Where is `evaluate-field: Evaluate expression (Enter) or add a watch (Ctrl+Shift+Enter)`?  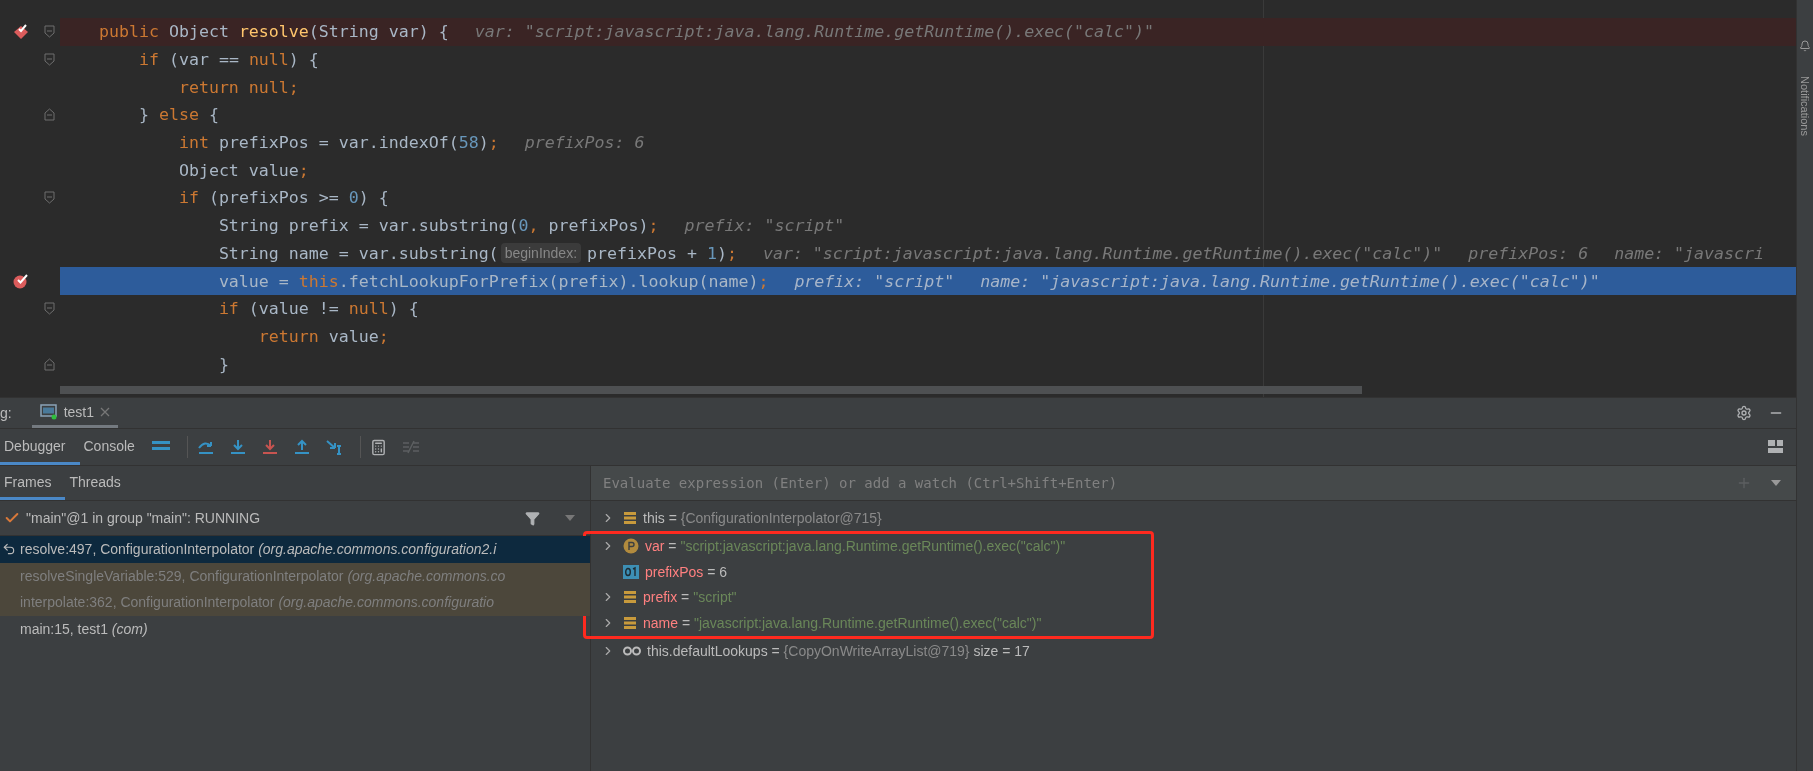 evaluate-field: Evaluate expression (Enter) or add a watch (Ctrl+Shift+Enter) is located at coordinates (1193, 483).